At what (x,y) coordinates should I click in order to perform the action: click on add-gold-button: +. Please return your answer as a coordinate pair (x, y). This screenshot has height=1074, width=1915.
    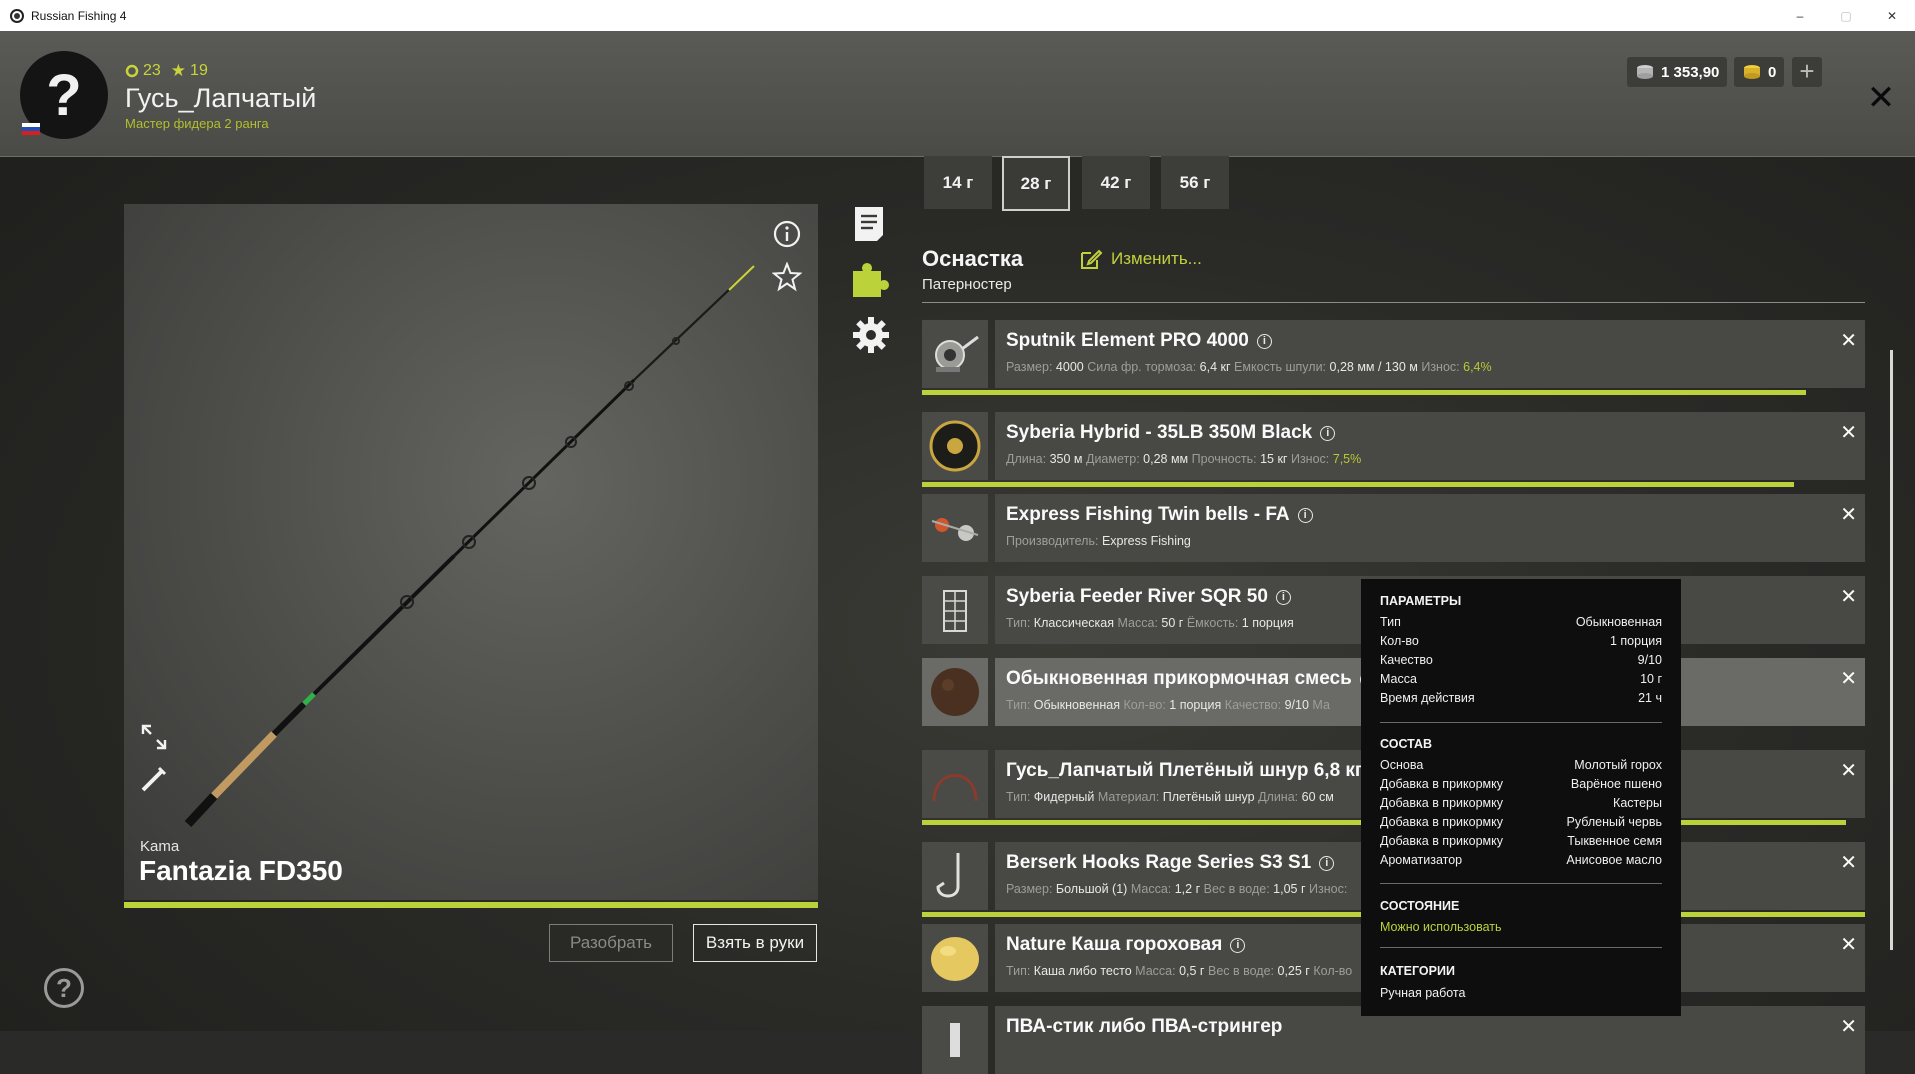
    Looking at the image, I should click on (1807, 72).